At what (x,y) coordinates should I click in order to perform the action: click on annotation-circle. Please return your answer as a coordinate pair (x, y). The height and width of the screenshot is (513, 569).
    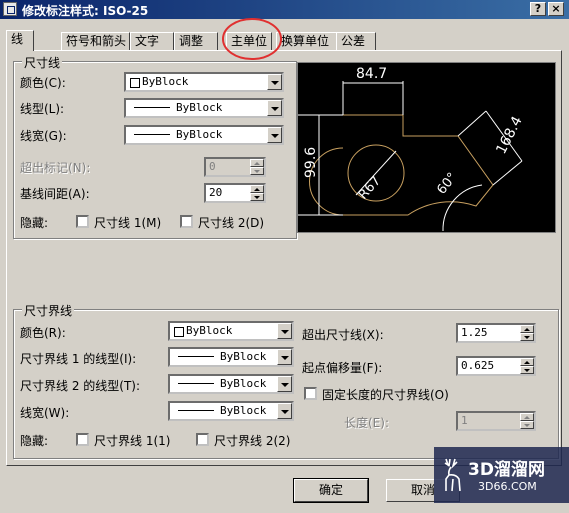
    Looking at the image, I should click on (252, 39).